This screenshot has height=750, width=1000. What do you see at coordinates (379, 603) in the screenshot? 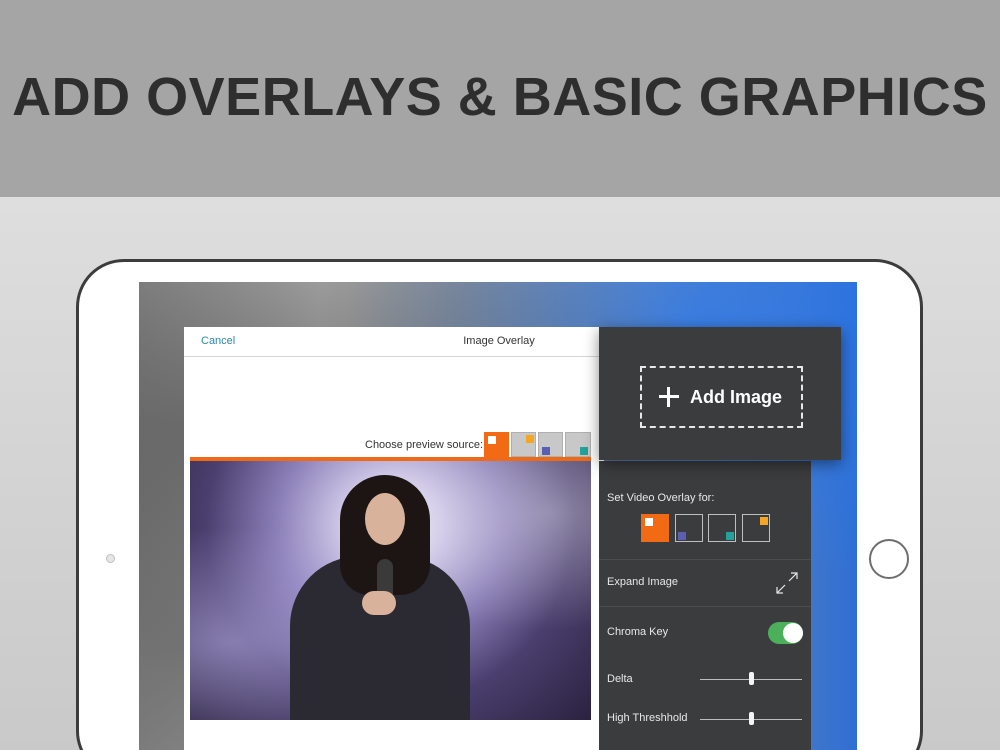
I see `singer-hand` at bounding box center [379, 603].